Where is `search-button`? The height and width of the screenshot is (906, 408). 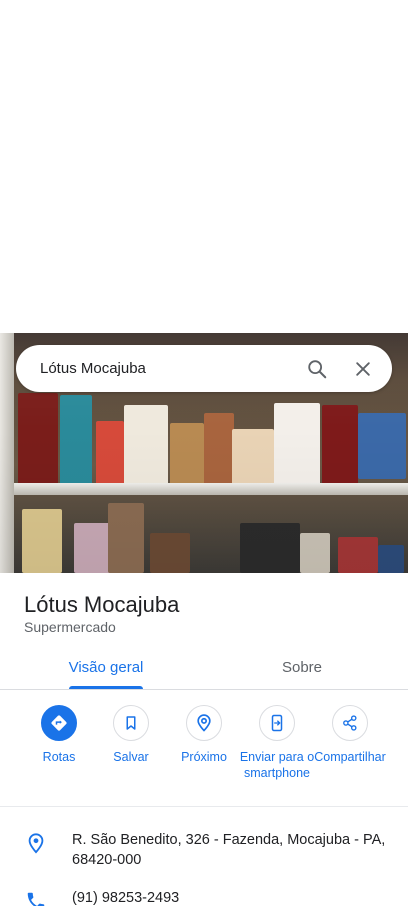 search-button is located at coordinates (317, 369).